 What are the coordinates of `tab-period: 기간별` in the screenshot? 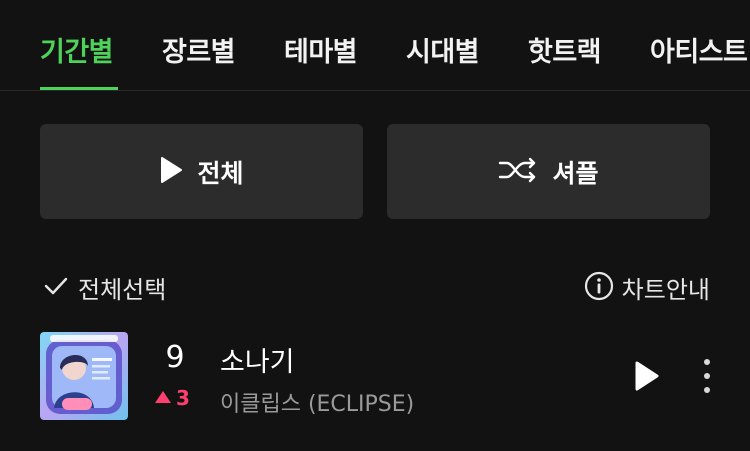 It's located at (77, 49).